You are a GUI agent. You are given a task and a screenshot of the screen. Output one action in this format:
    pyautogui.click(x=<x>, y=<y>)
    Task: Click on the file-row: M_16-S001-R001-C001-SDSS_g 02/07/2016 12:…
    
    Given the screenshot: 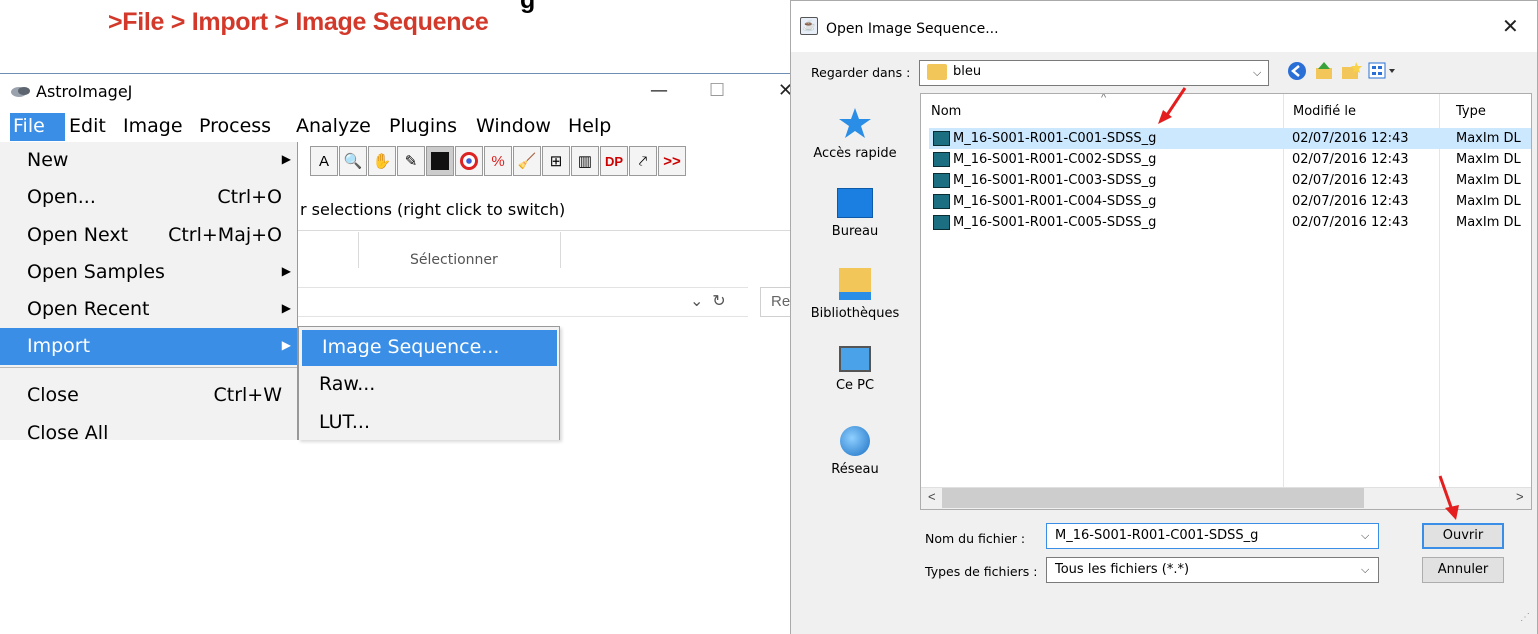 What is the action you would take?
    pyautogui.click(x=1230, y=138)
    